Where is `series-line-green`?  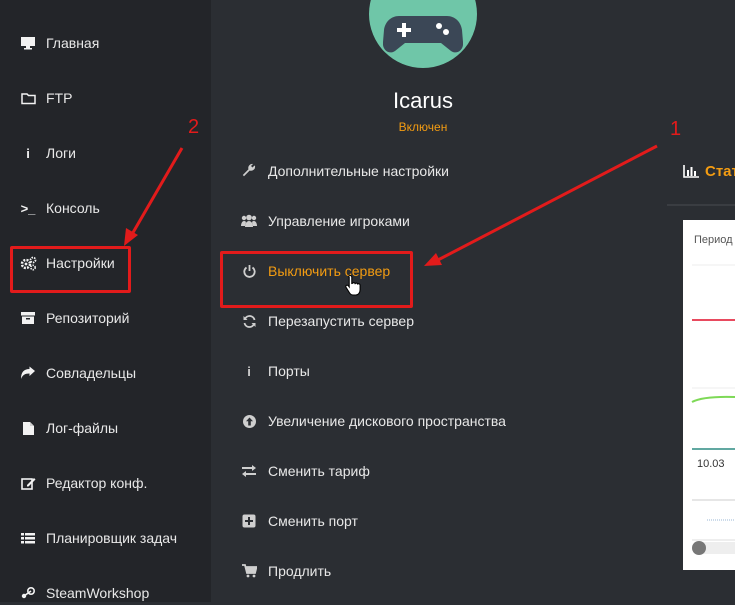
series-line-green is located at coordinates (713, 399).